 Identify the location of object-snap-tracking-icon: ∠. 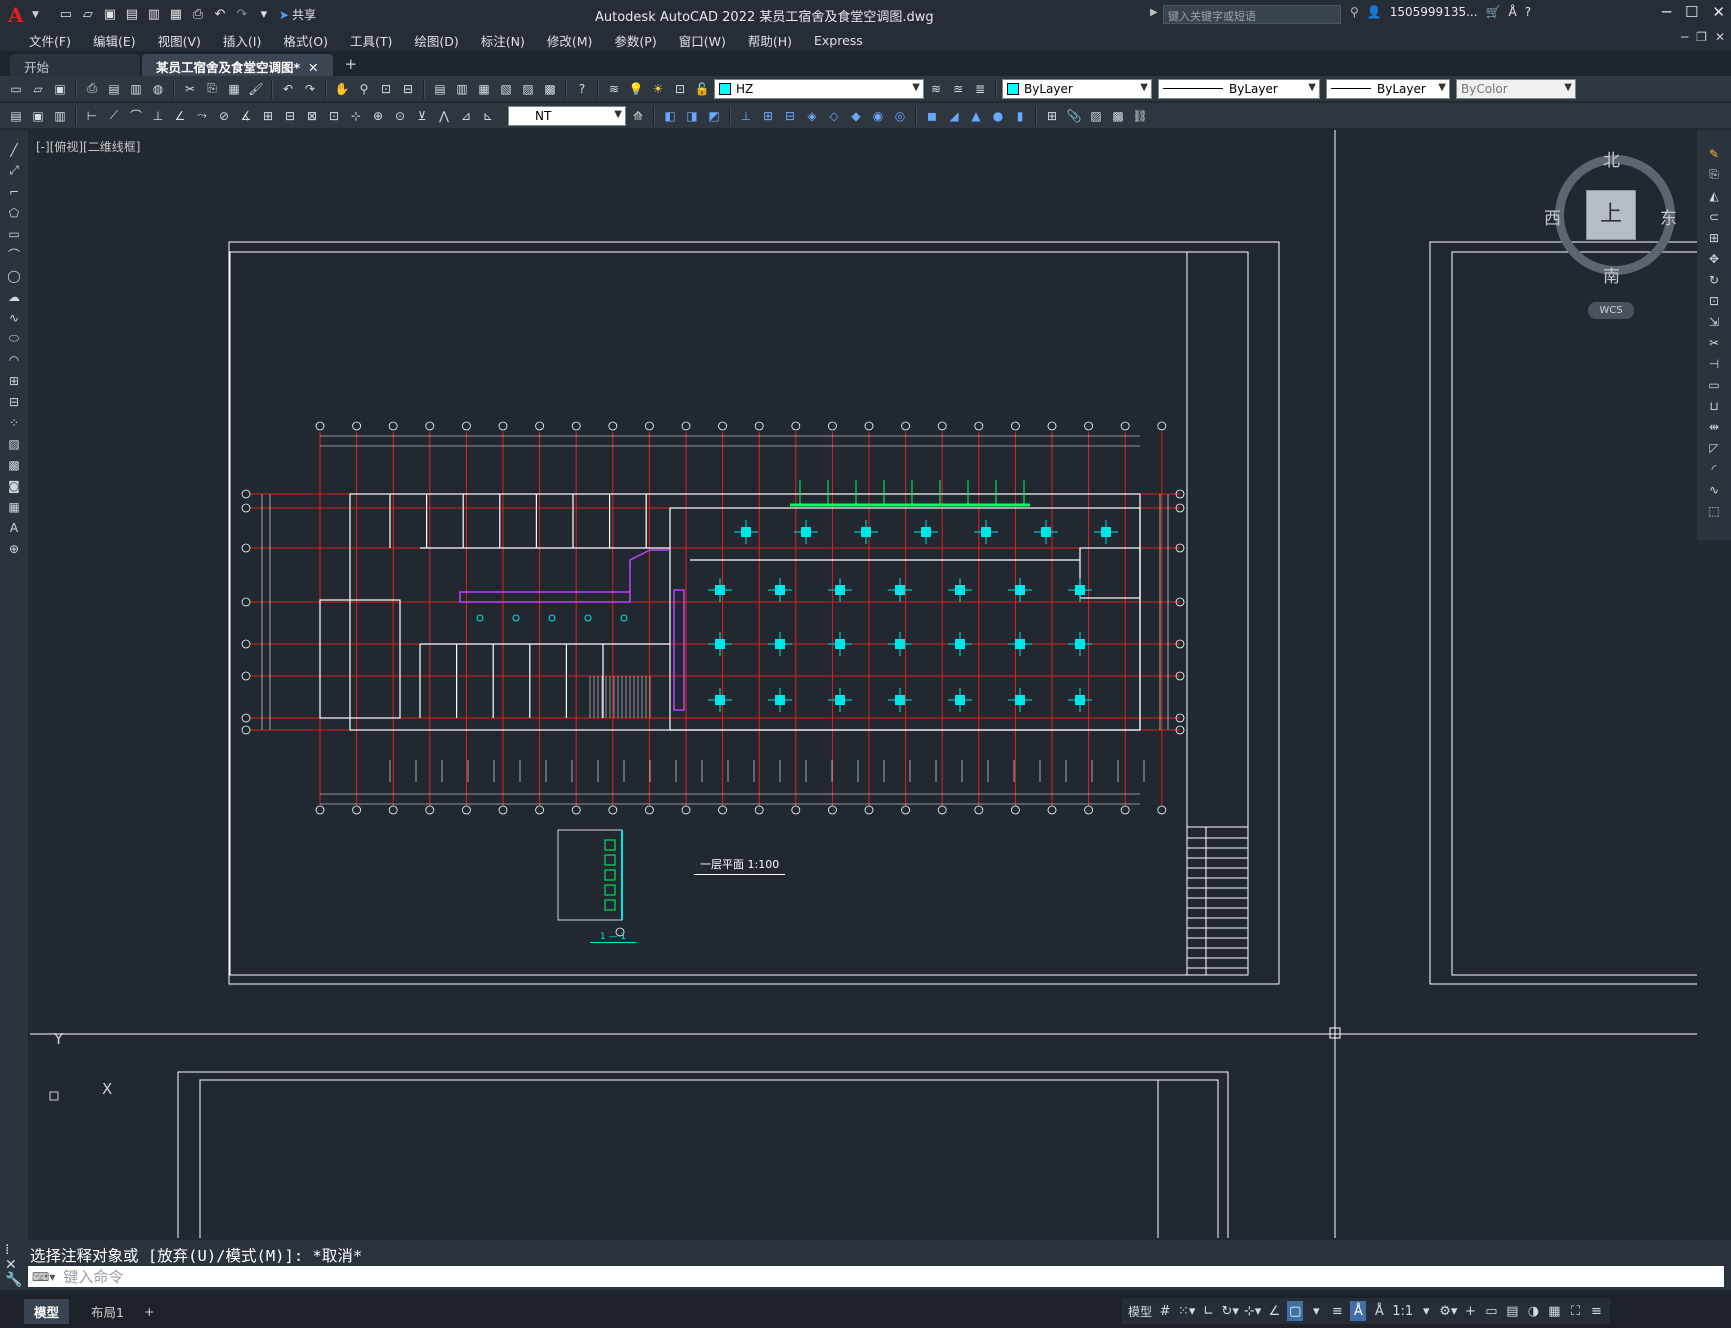
(1274, 1311).